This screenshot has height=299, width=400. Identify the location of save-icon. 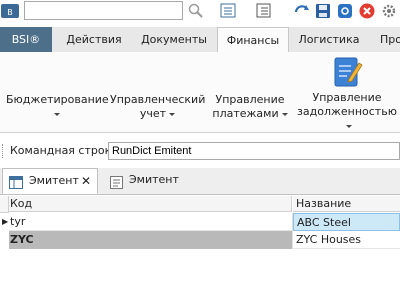
(323, 11).